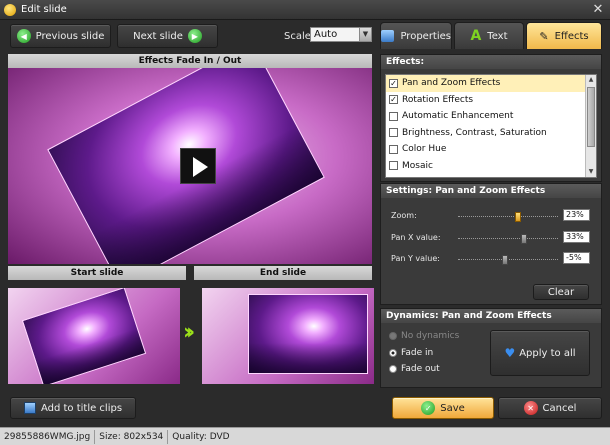  Describe the element at coordinates (438, 99) in the screenshot. I see `effect-label: Rotation Effects` at that location.